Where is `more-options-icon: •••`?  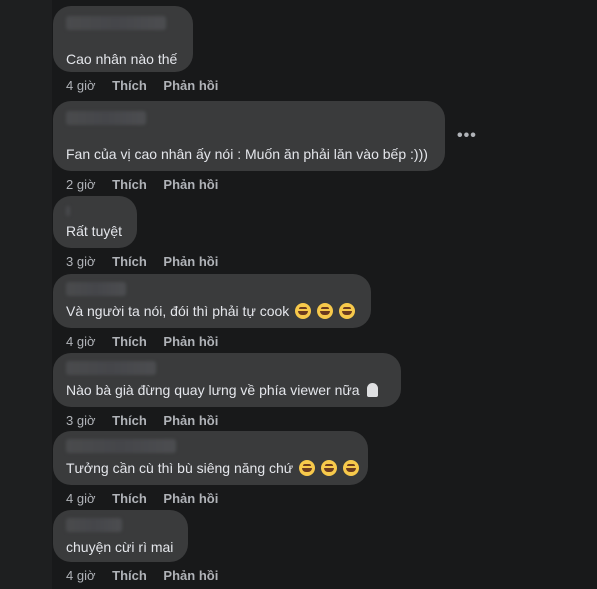
more-options-icon: ••• is located at coordinates (467, 136).